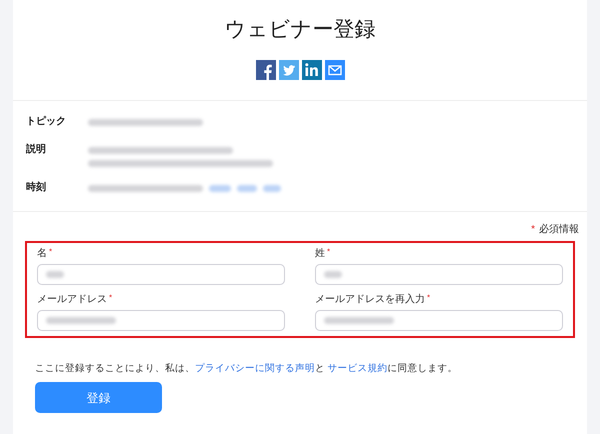  Describe the element at coordinates (312, 70) in the screenshot. I see `linkedin-icon` at that location.